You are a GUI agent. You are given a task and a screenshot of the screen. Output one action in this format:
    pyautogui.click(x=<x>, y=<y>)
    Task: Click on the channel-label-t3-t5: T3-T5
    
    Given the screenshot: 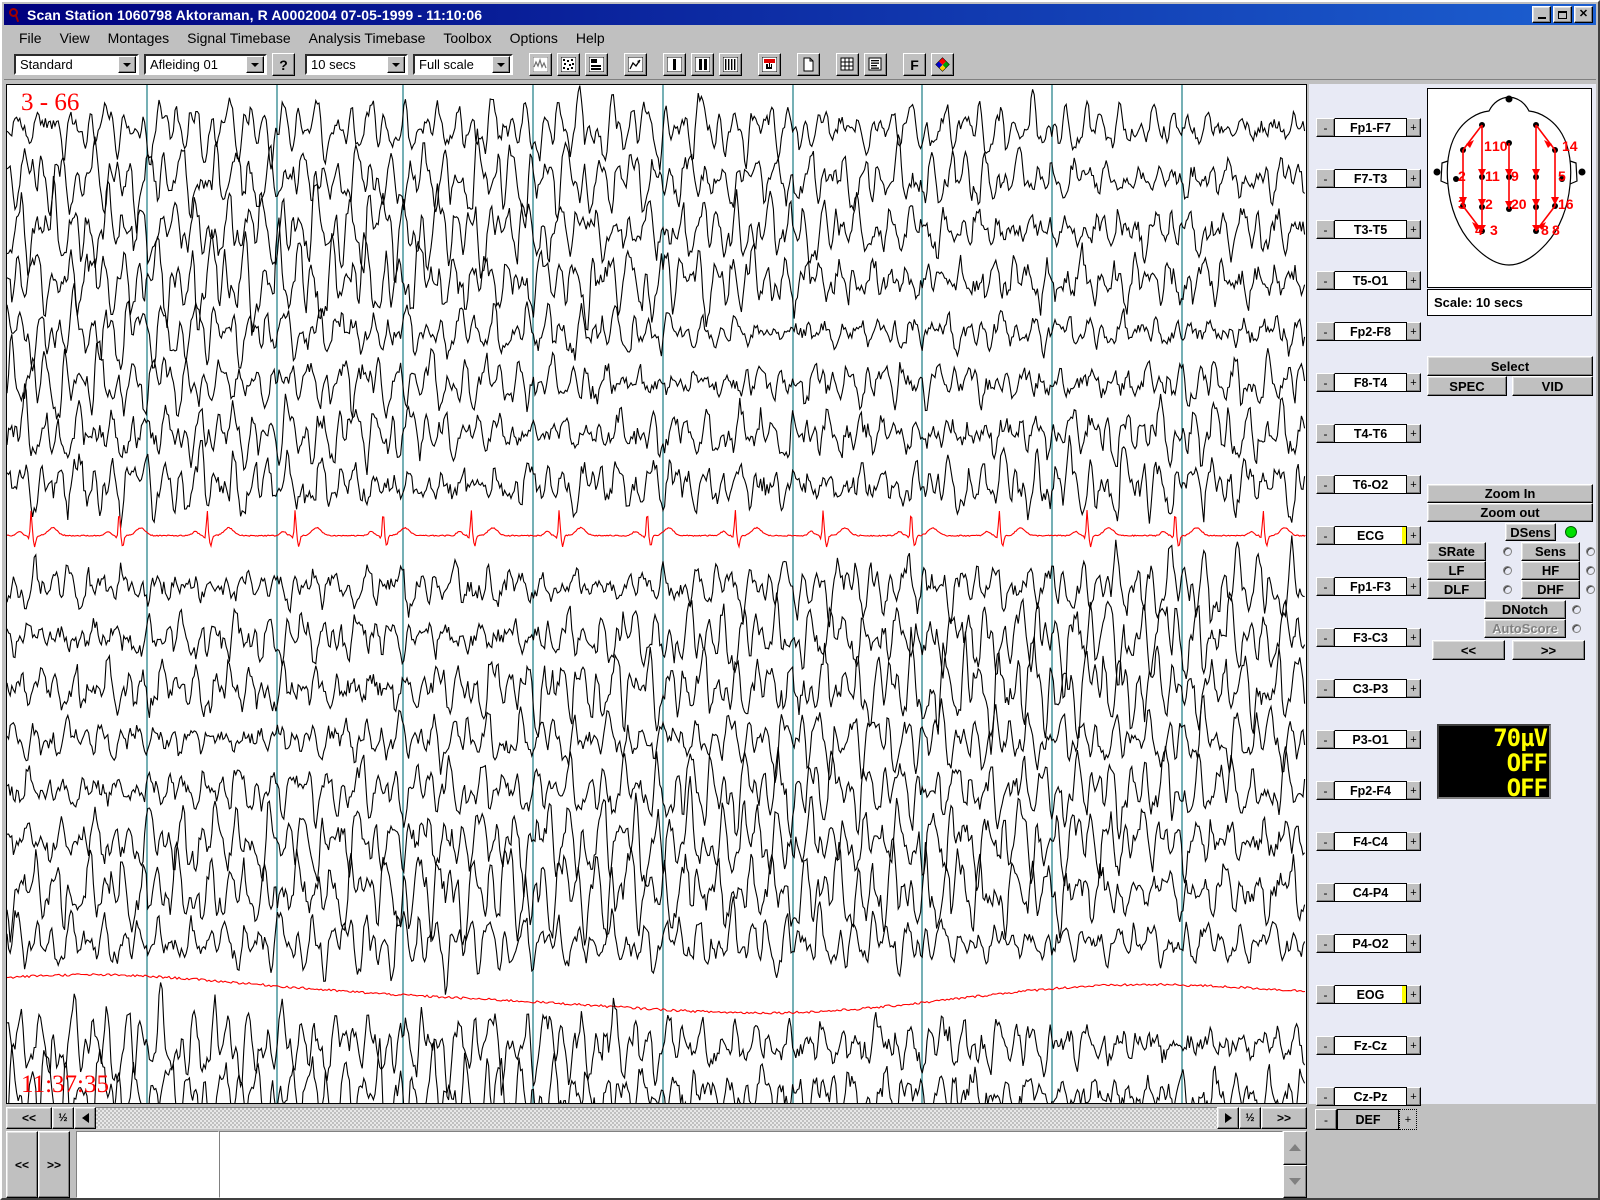 What is the action you would take?
    pyautogui.click(x=1371, y=229)
    